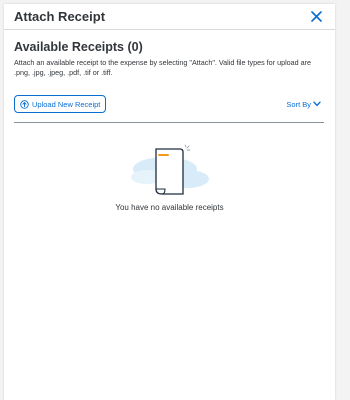  I want to click on dialog-header: Attach Receipt, so click(169, 17).